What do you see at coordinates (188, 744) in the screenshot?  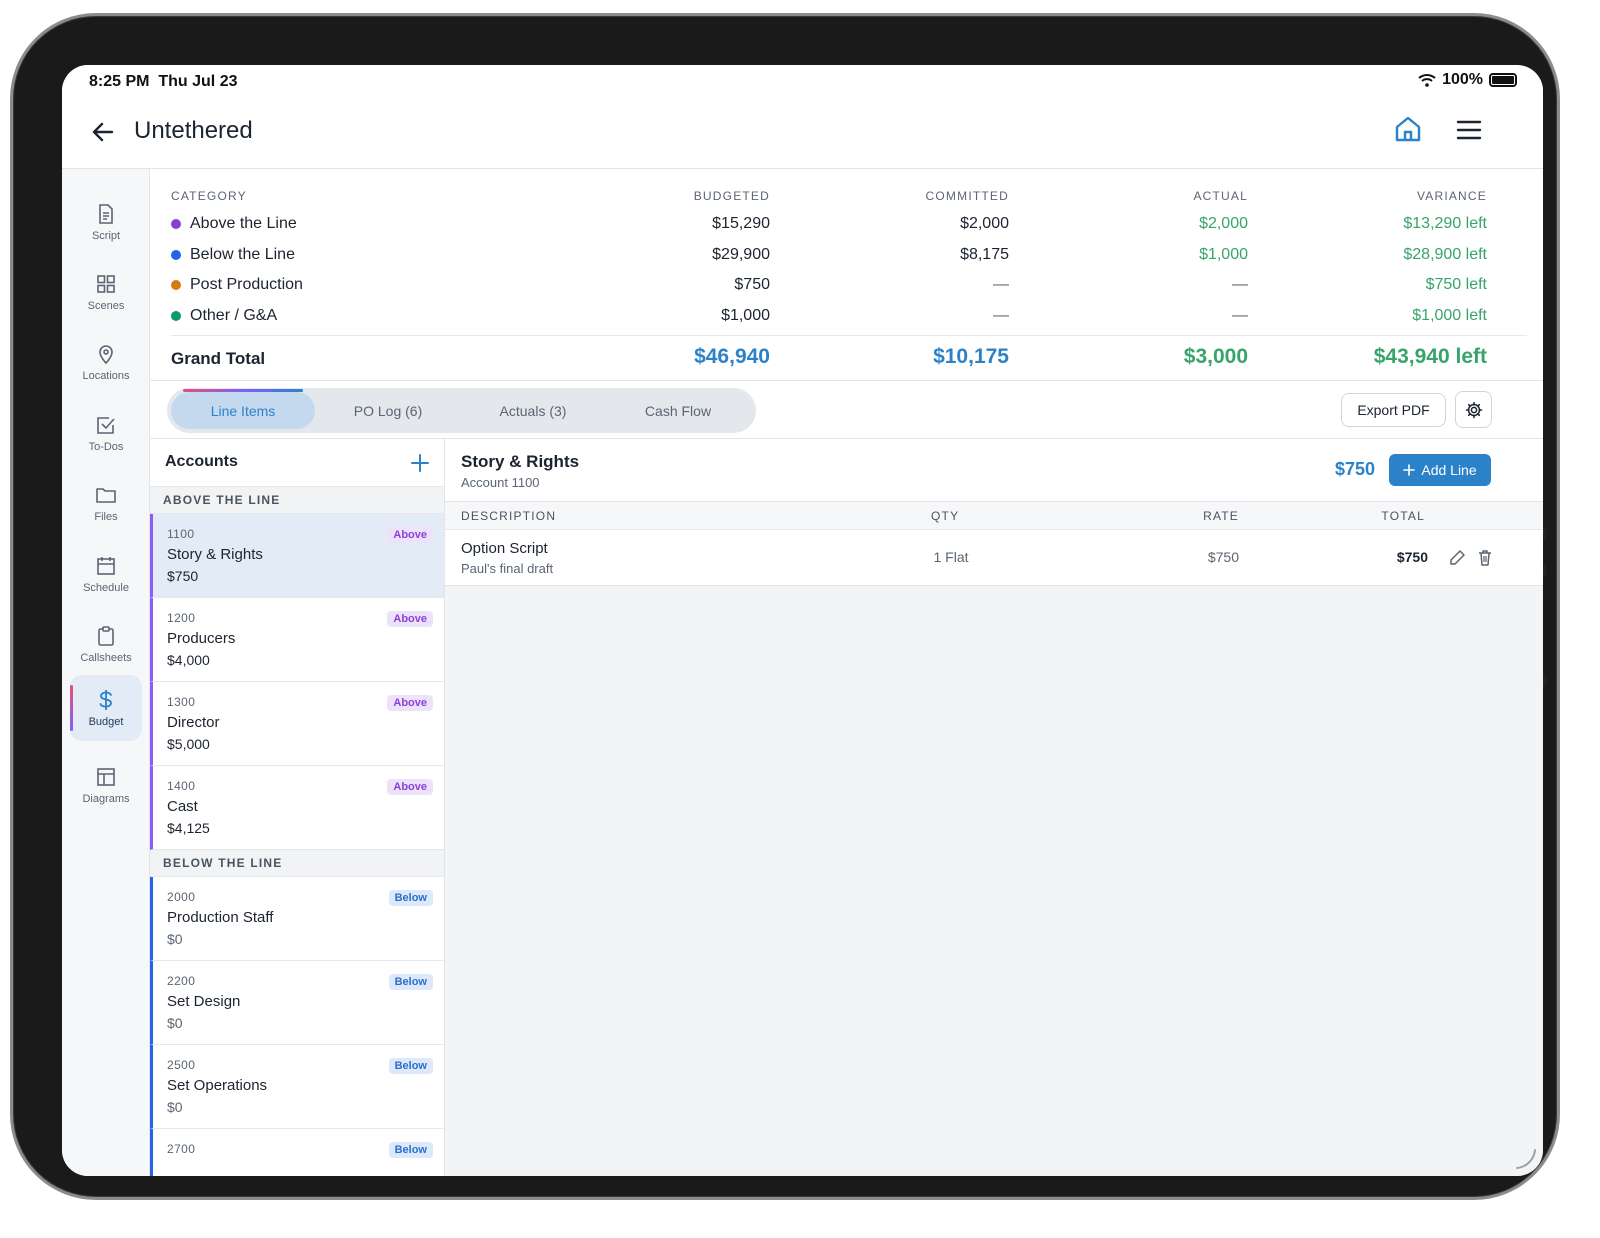 I see `account-amount: $5,000` at bounding box center [188, 744].